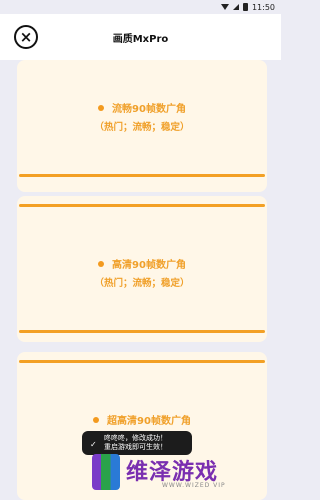  Describe the element at coordinates (135, 438) in the screenshot. I see `toast-line-1: 咚咚咚，修改成功！` at that location.